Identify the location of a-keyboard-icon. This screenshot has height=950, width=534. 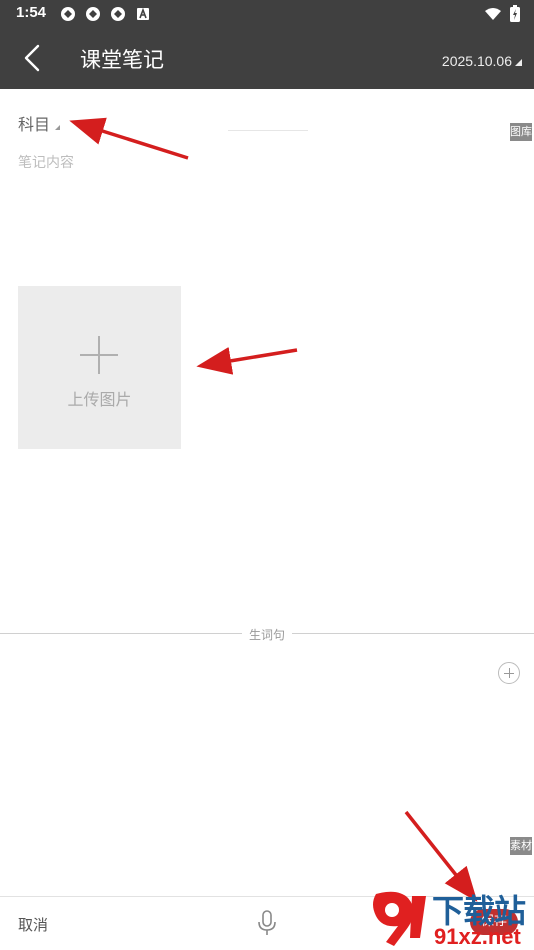
(143, 13).